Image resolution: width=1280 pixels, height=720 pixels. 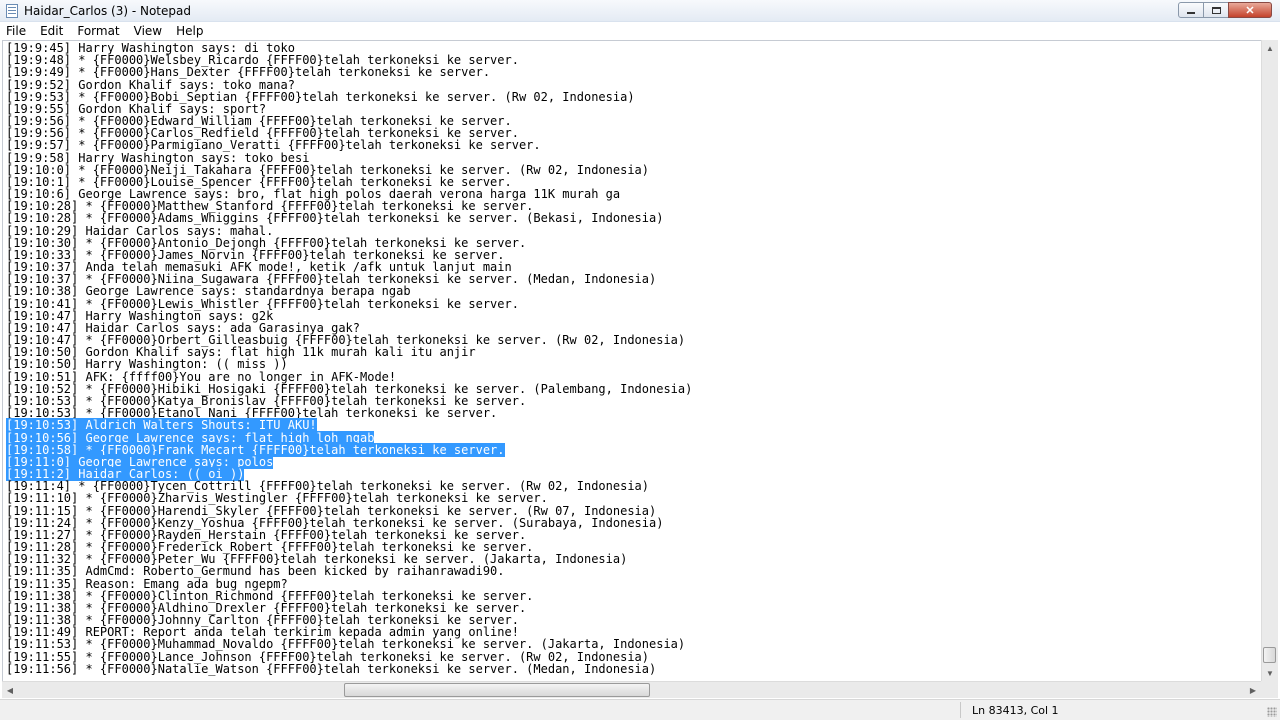 What do you see at coordinates (1270, 48) in the screenshot?
I see `scroll-up-icon: ▲` at bounding box center [1270, 48].